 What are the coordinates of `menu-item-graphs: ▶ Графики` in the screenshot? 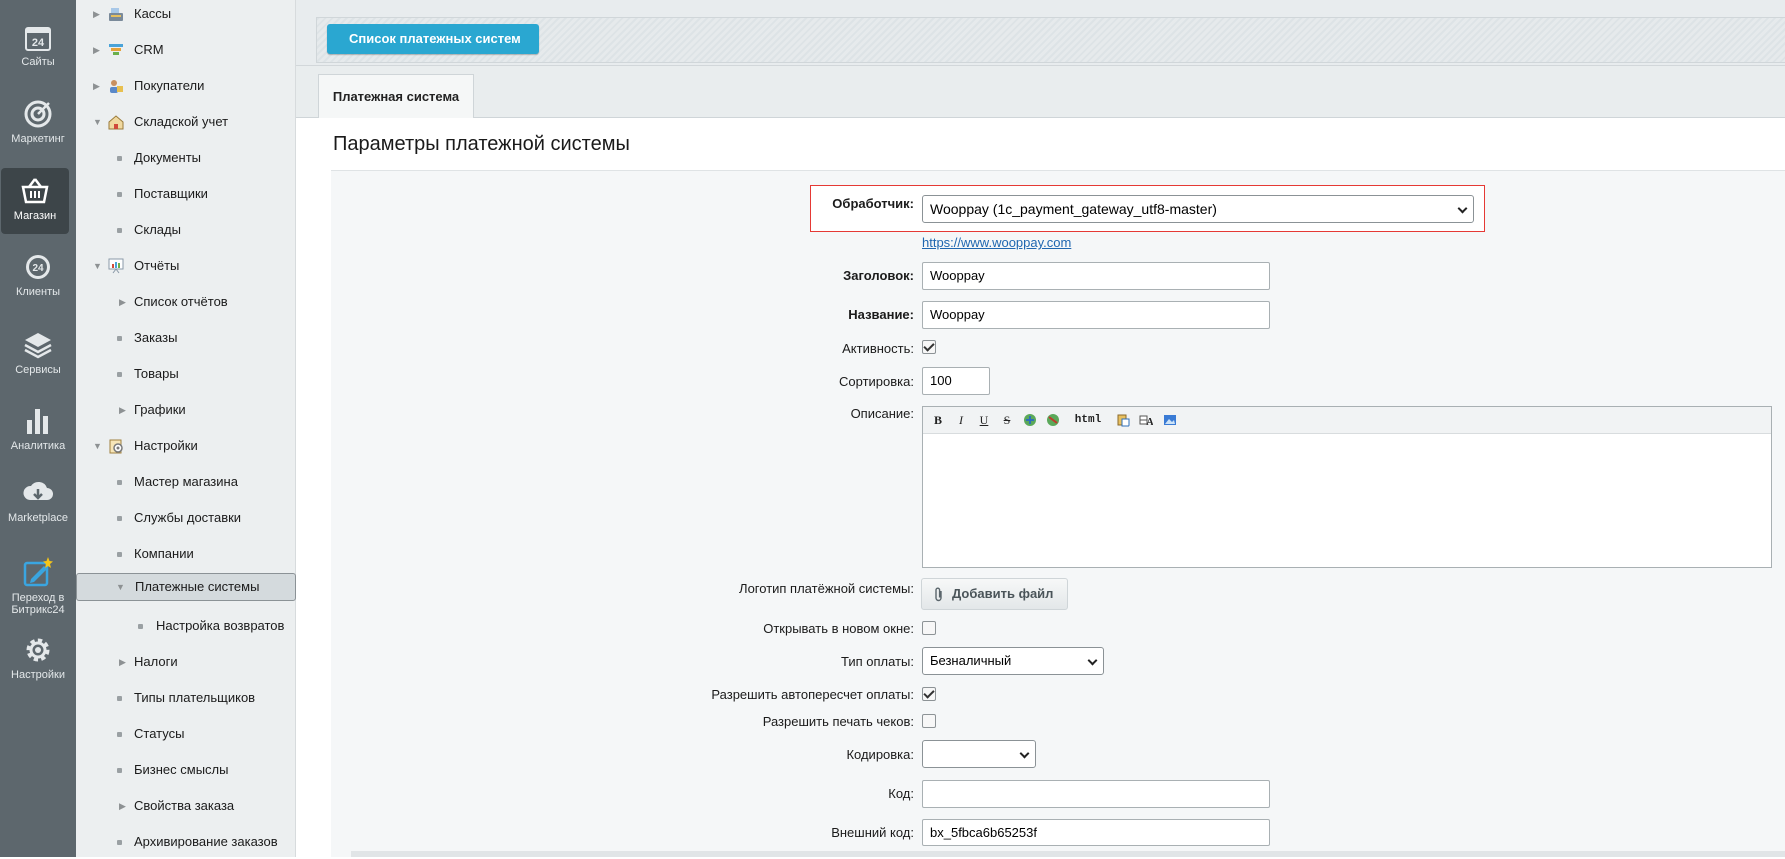 It's located at (186, 410).